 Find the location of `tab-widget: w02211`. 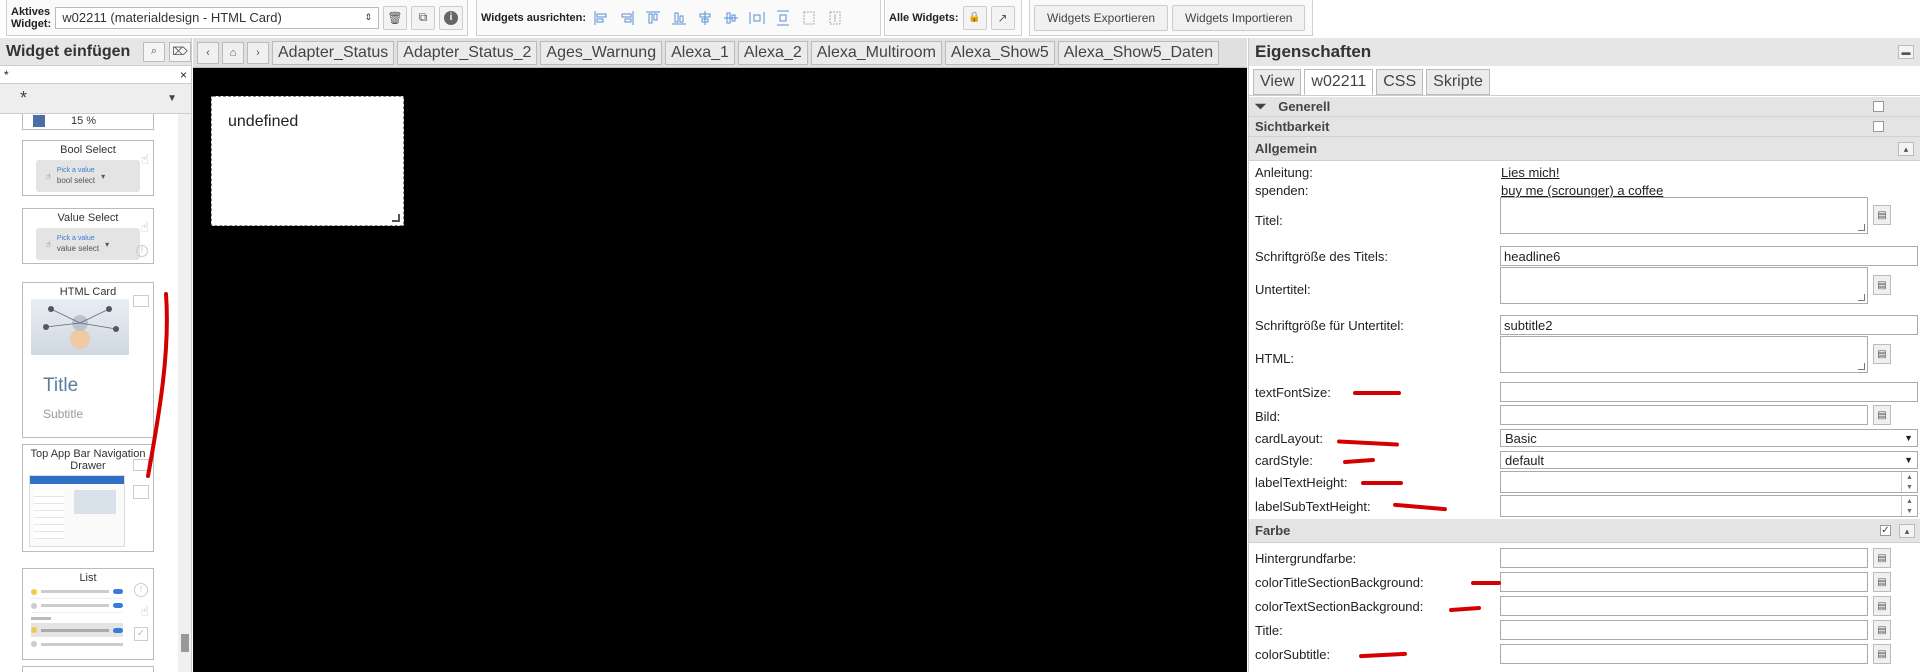

tab-widget: w02211 is located at coordinates (1339, 82).